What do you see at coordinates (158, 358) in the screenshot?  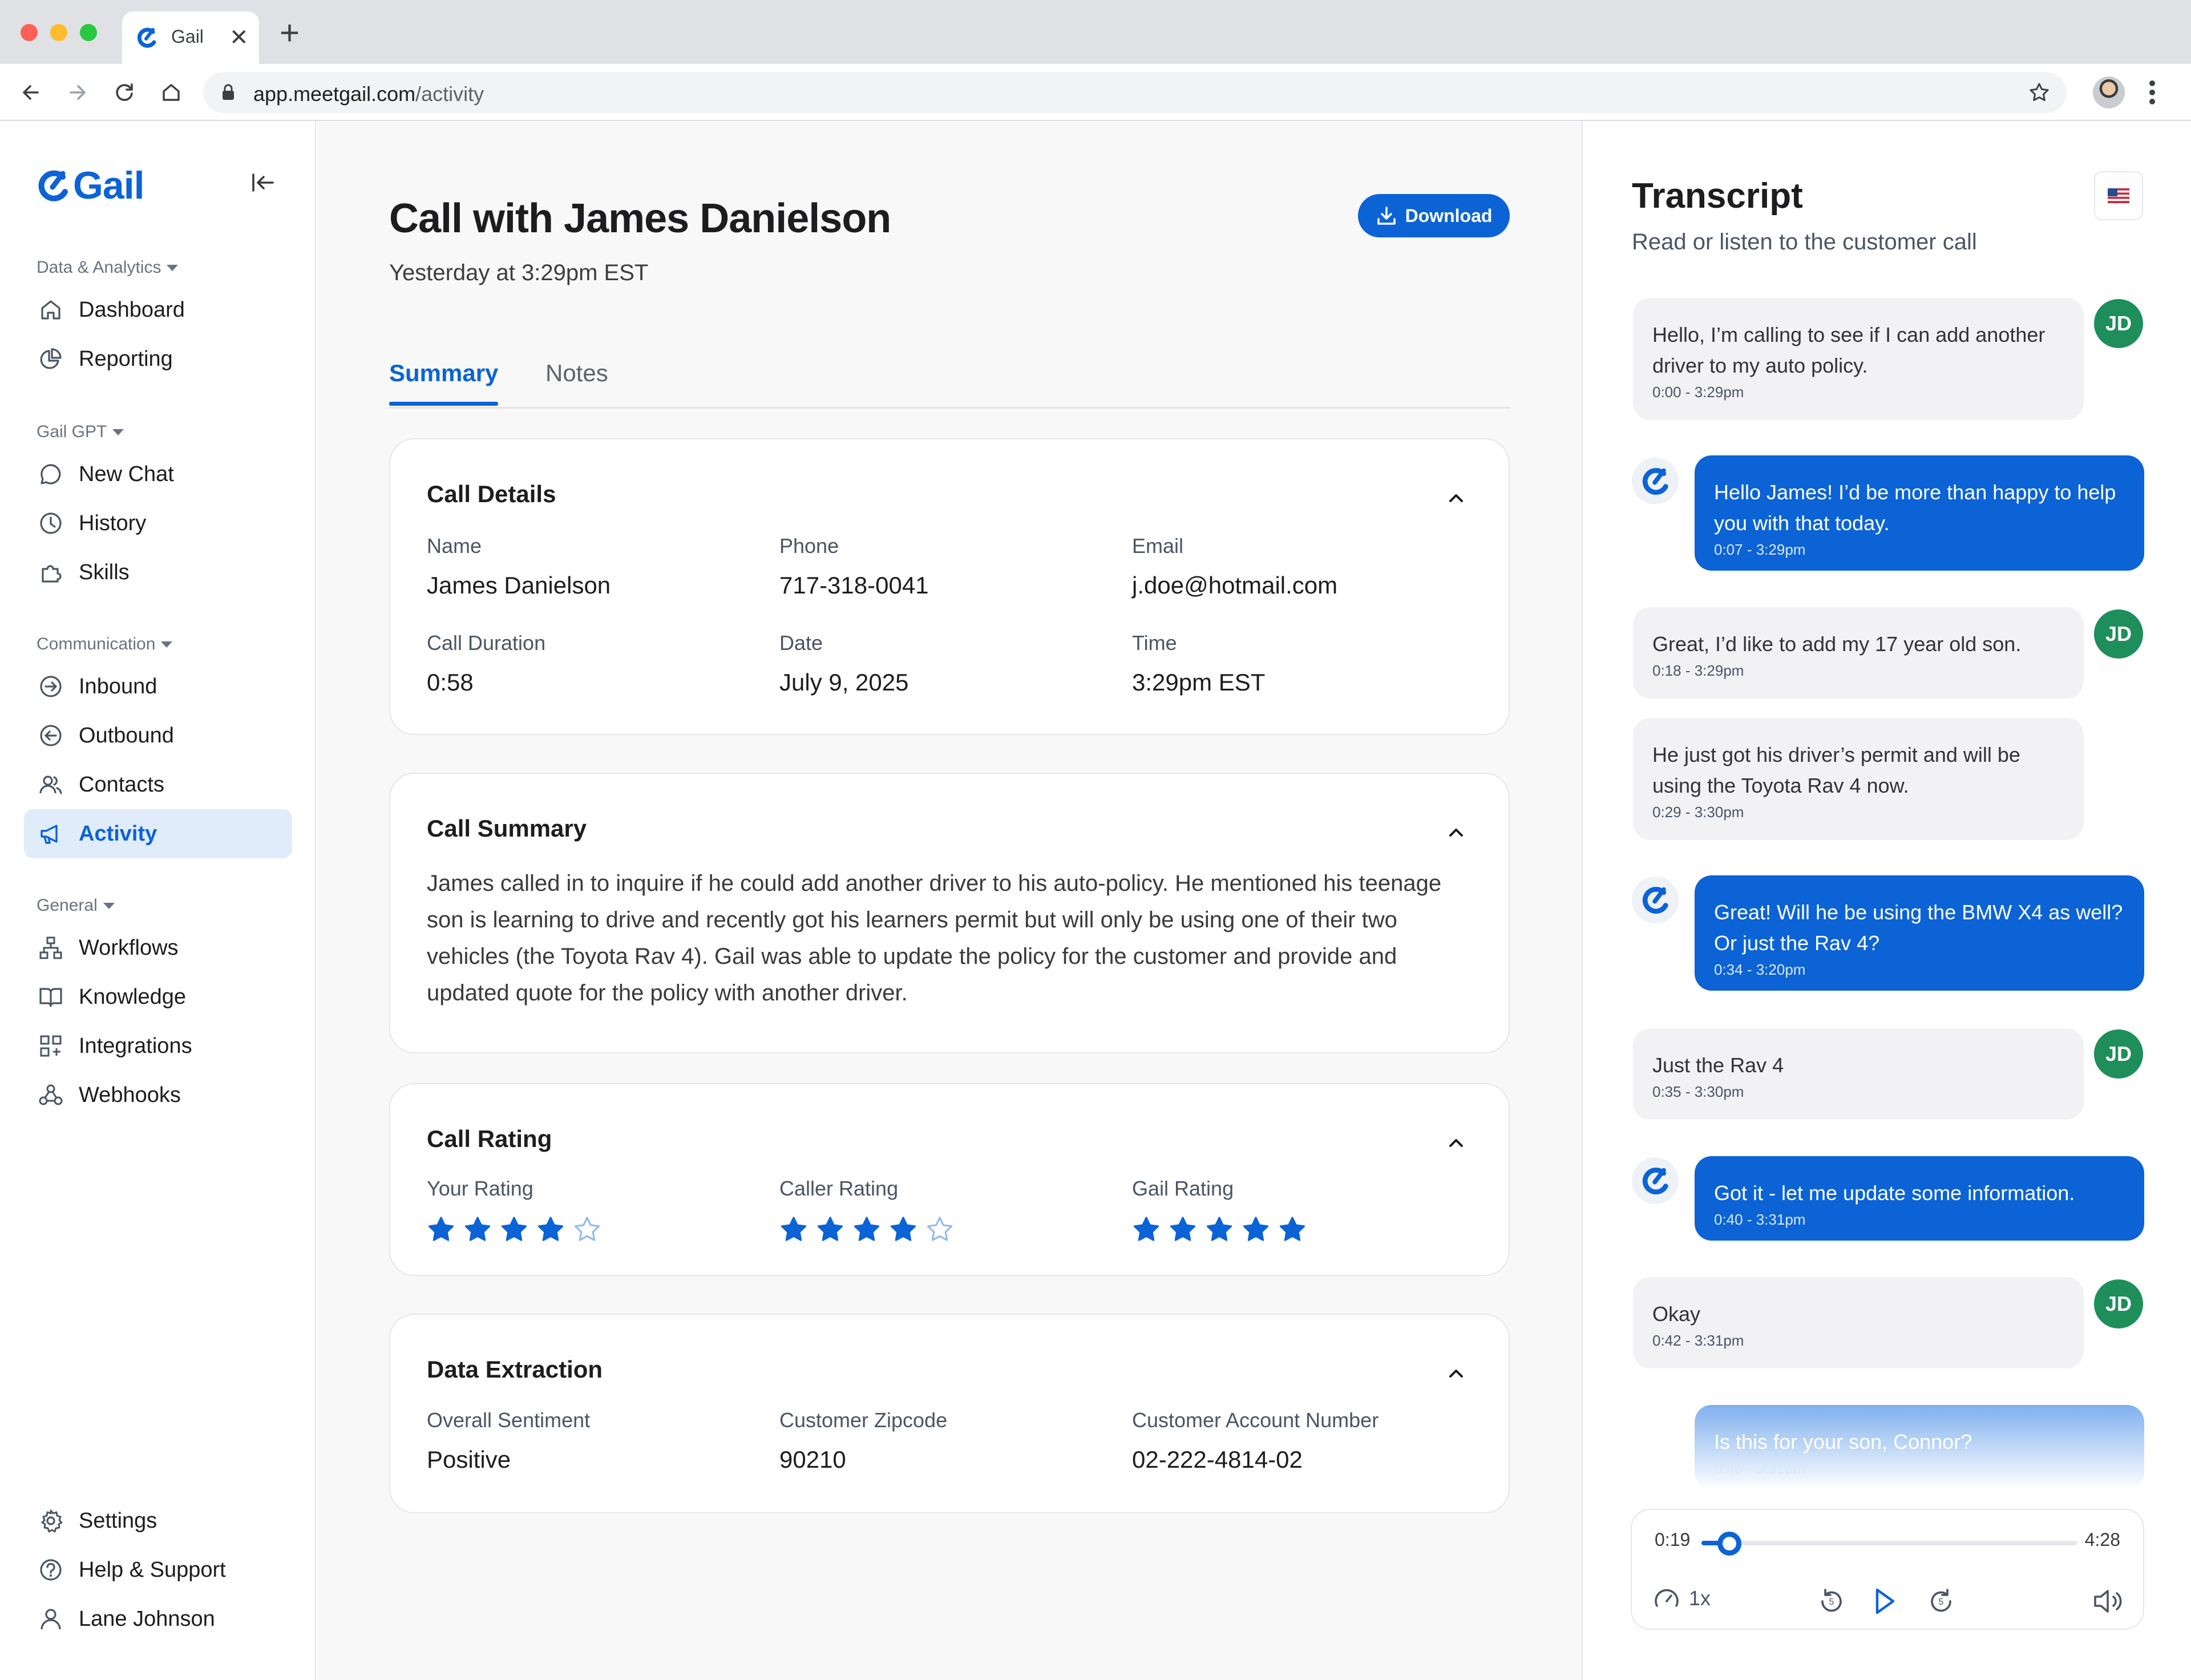 I see `sidebar-item-reporting: Reporting` at bounding box center [158, 358].